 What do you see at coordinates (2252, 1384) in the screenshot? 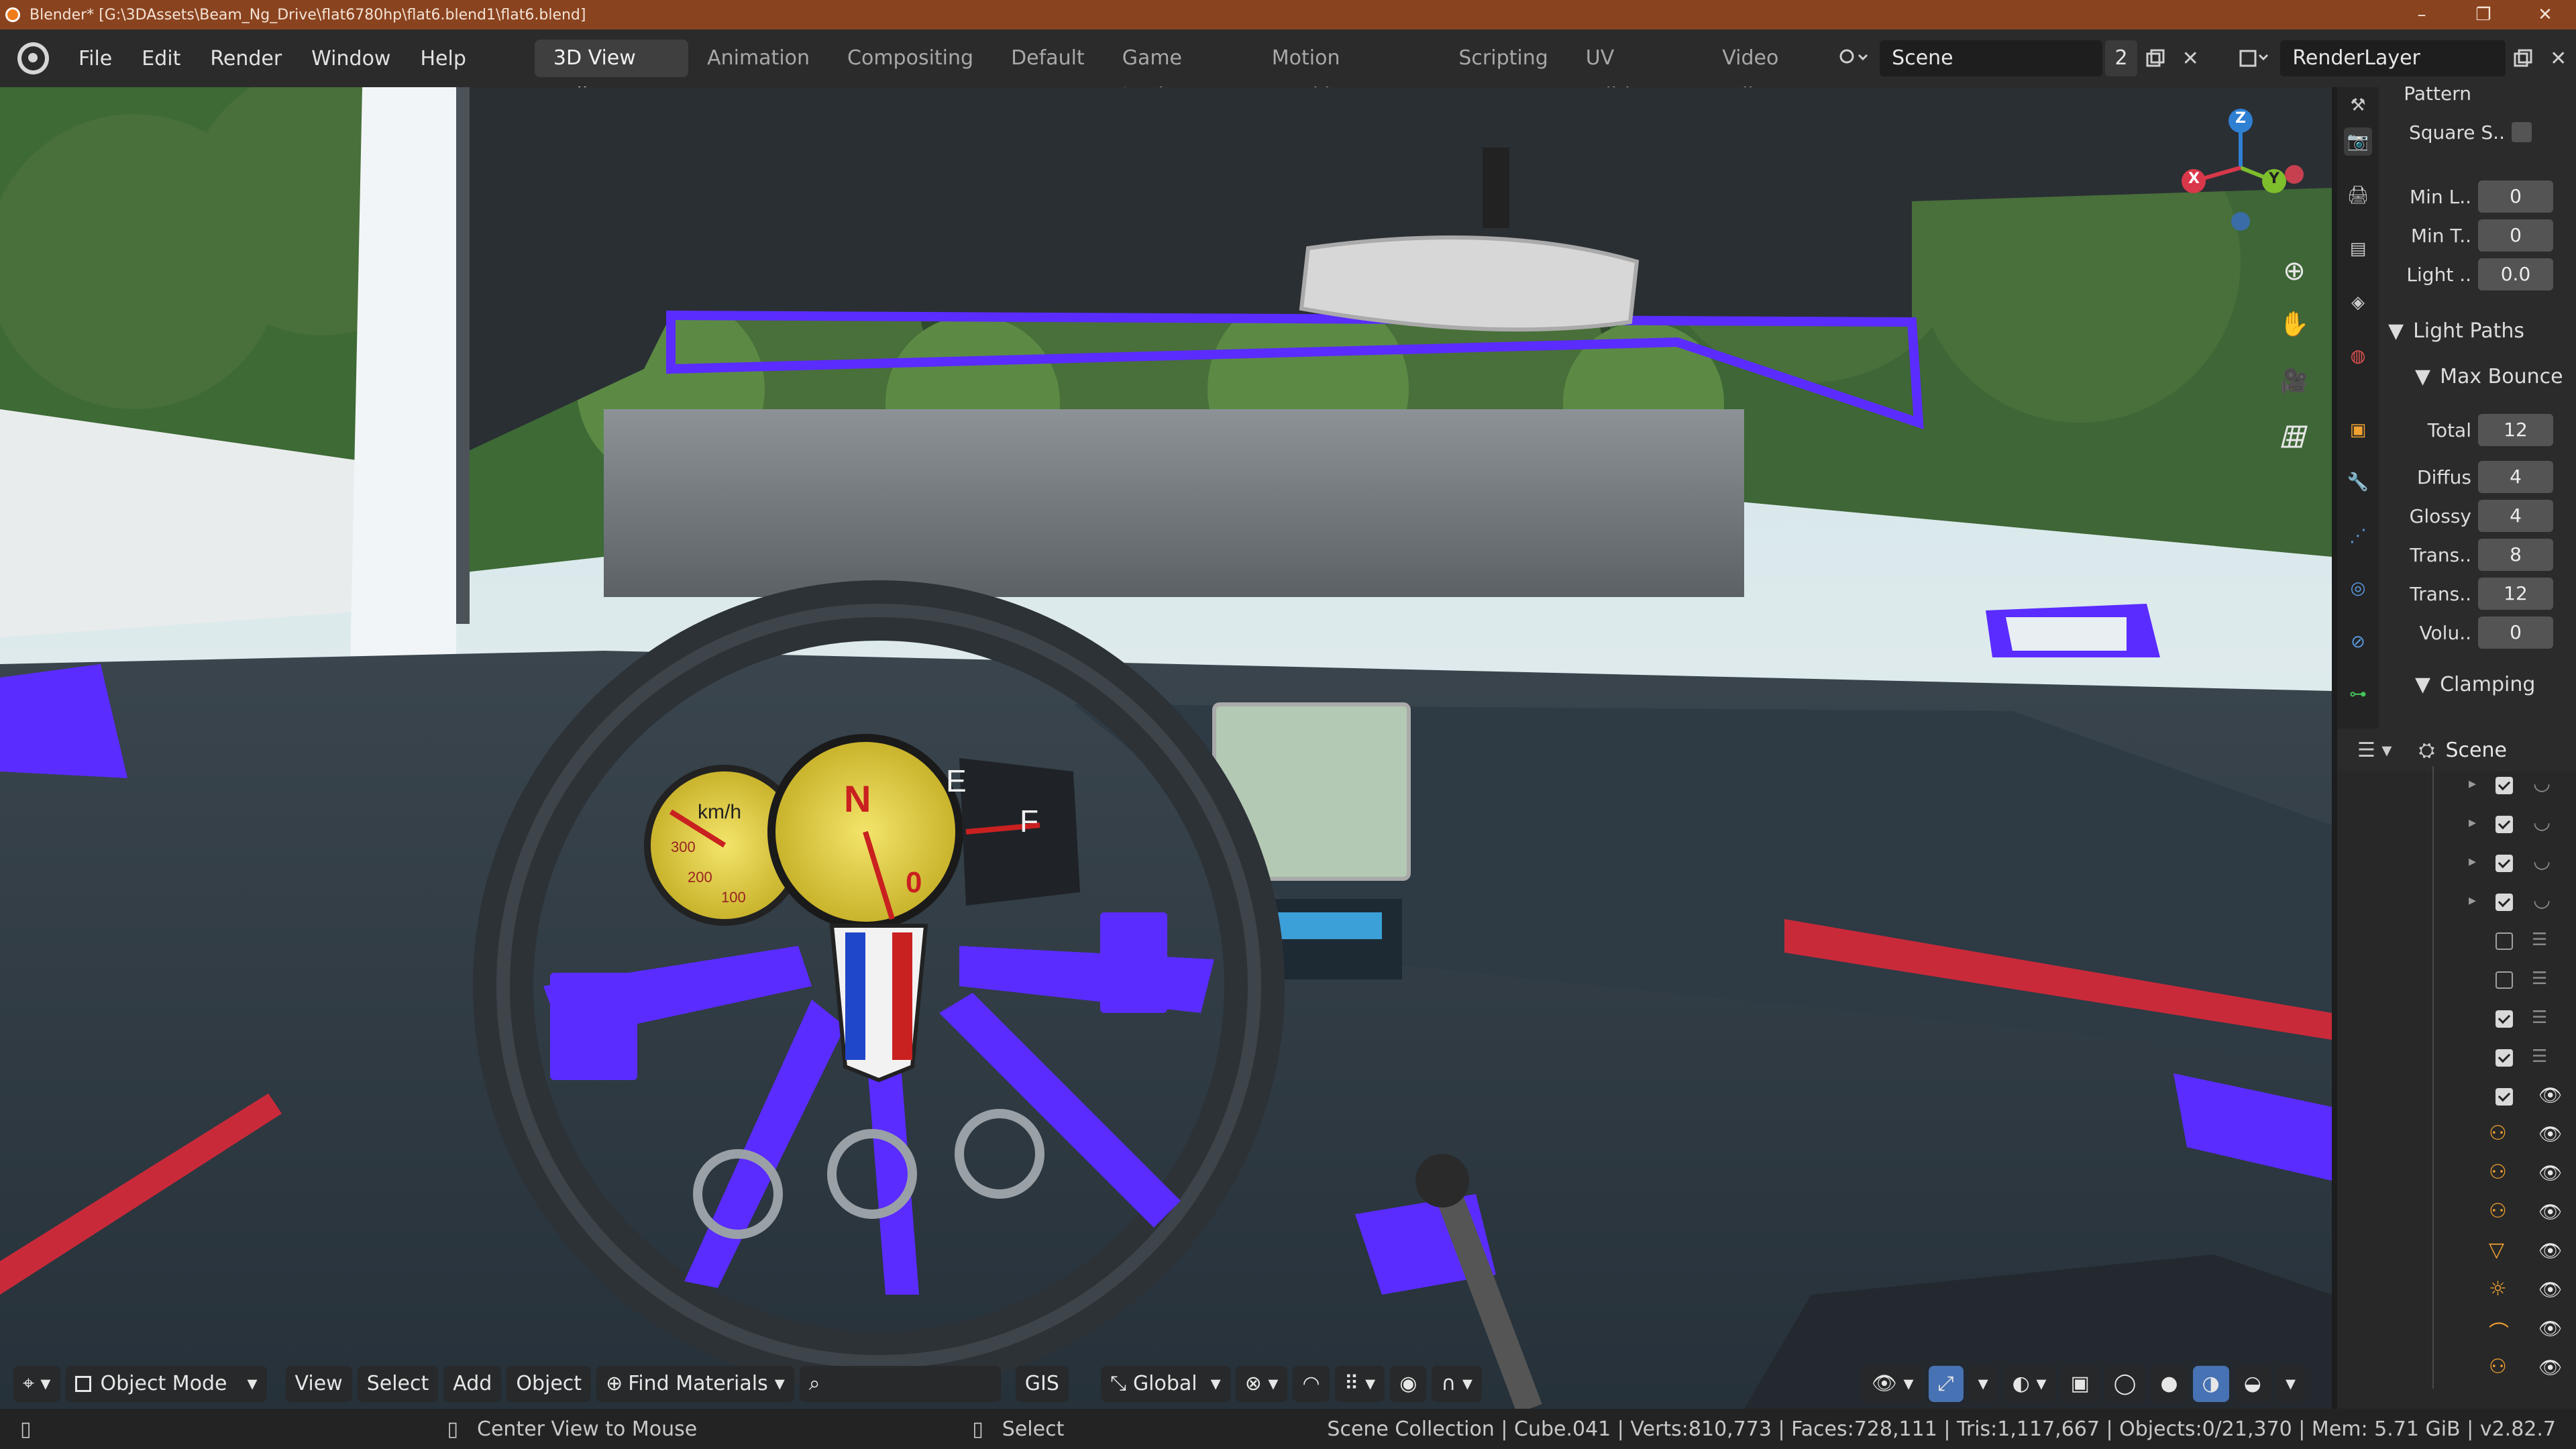
I see `rendered-shading-icon: ◒` at bounding box center [2252, 1384].